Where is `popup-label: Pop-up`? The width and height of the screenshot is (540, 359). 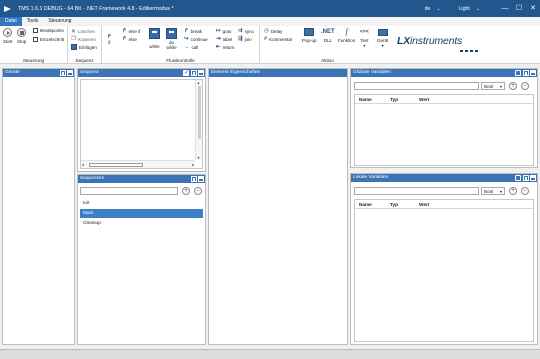
popup-label: Pop-up is located at coordinates (309, 40).